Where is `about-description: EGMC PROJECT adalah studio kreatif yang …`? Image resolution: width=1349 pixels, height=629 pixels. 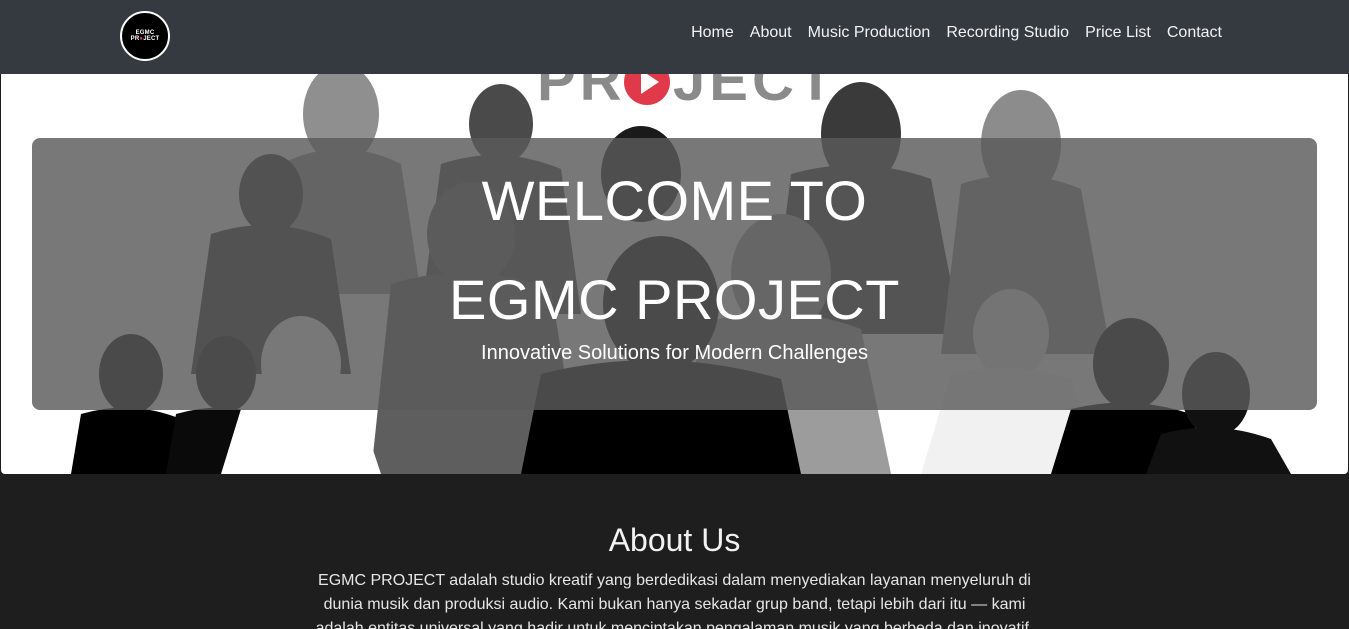 about-description: EGMC PROJECT adalah studio kreatif yang … is located at coordinates (674, 600).